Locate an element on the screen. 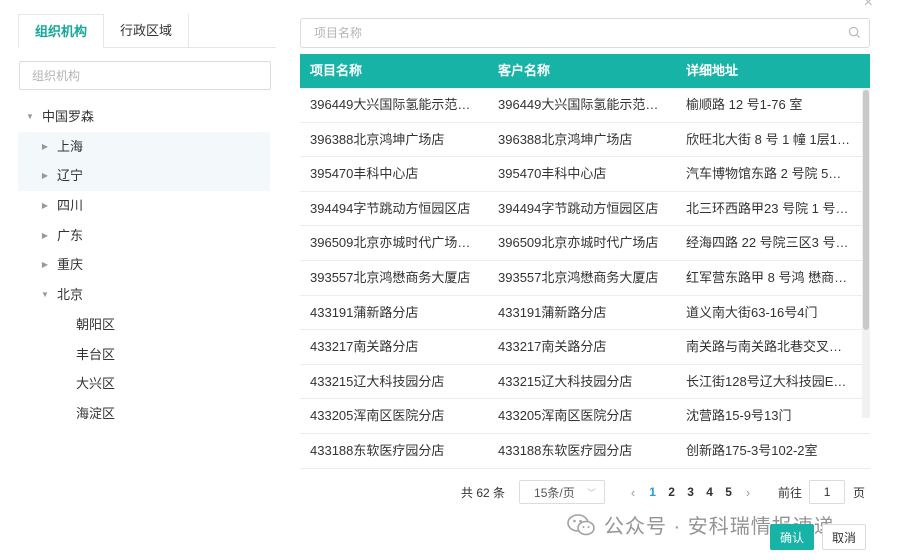  page-size-select: 15条/页 ﹀ is located at coordinates (562, 492).